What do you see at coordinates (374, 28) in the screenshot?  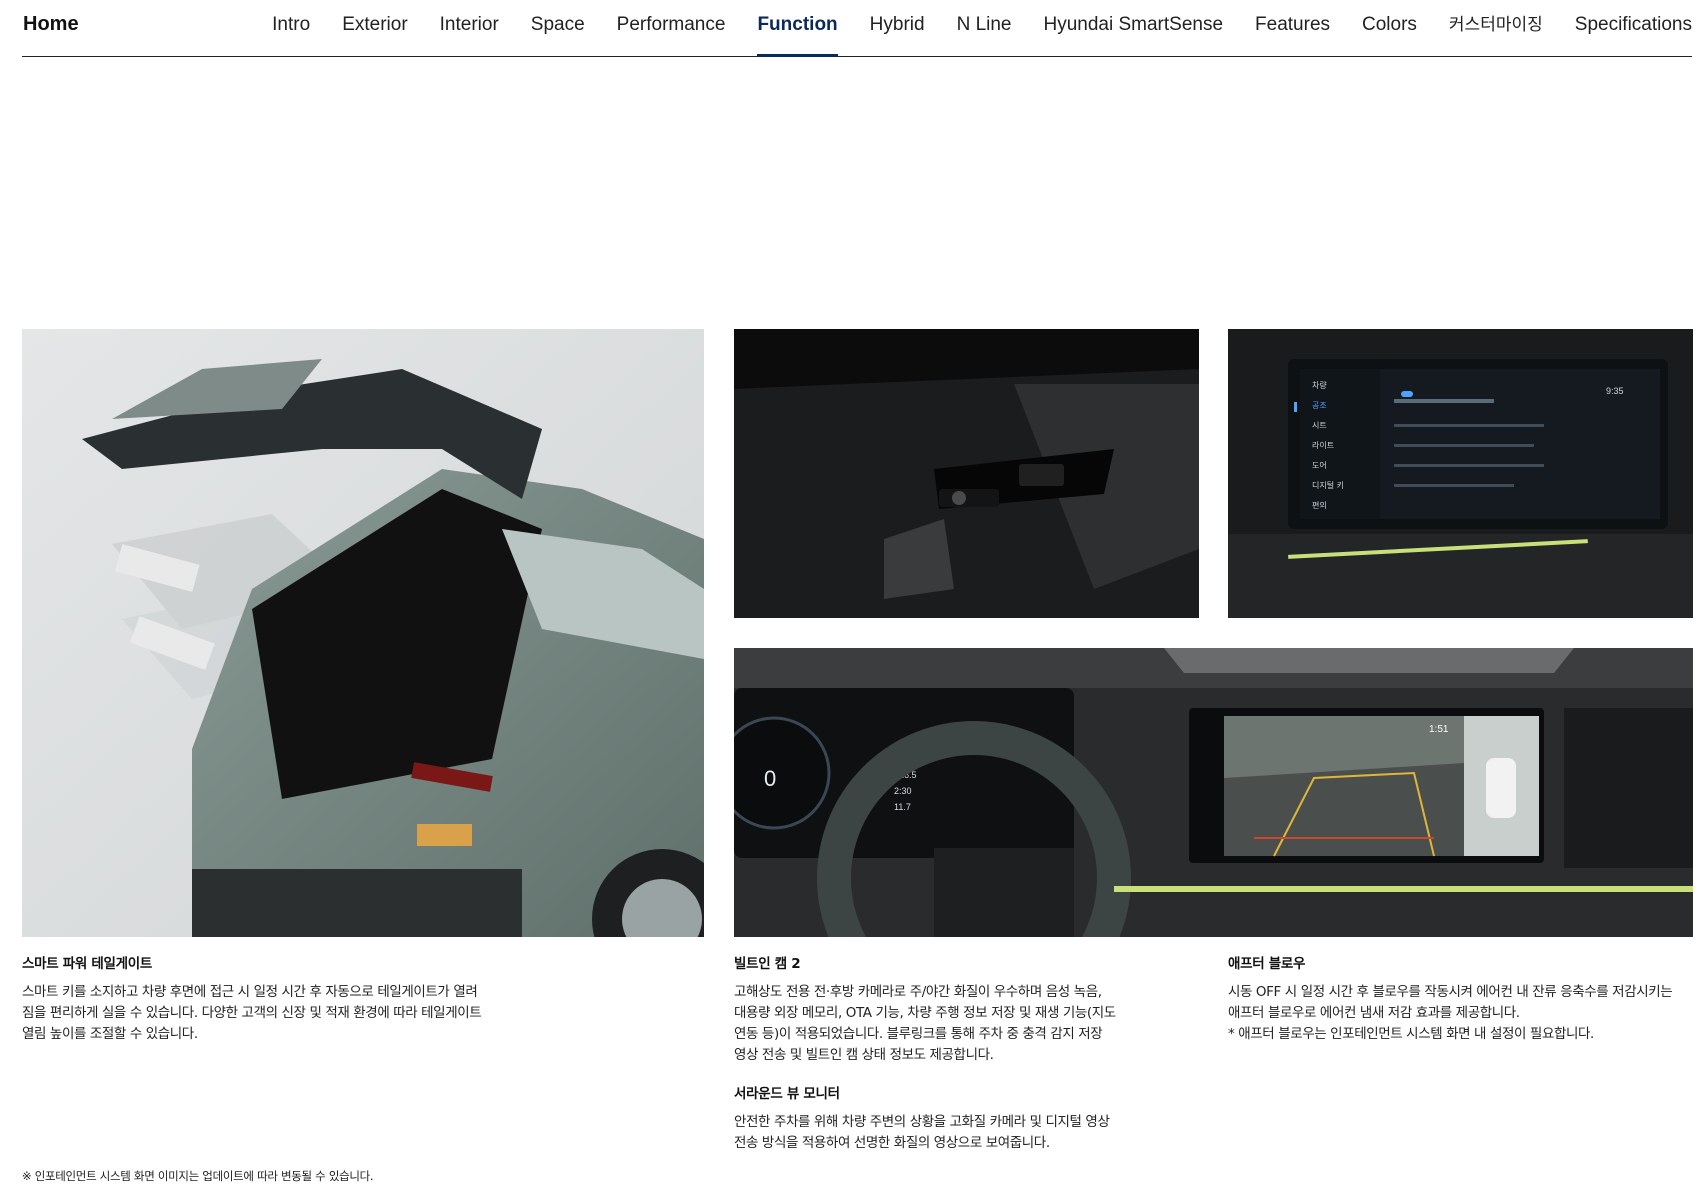 I see `tab-exterior: Exterior` at bounding box center [374, 28].